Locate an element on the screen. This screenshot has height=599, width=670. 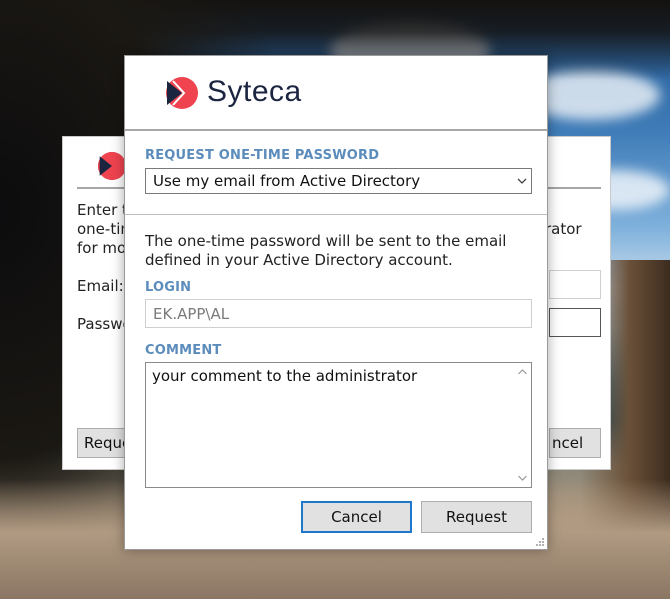
request-otp-label: REQUEST ONE-TIME PASSWORD is located at coordinates (262, 155).